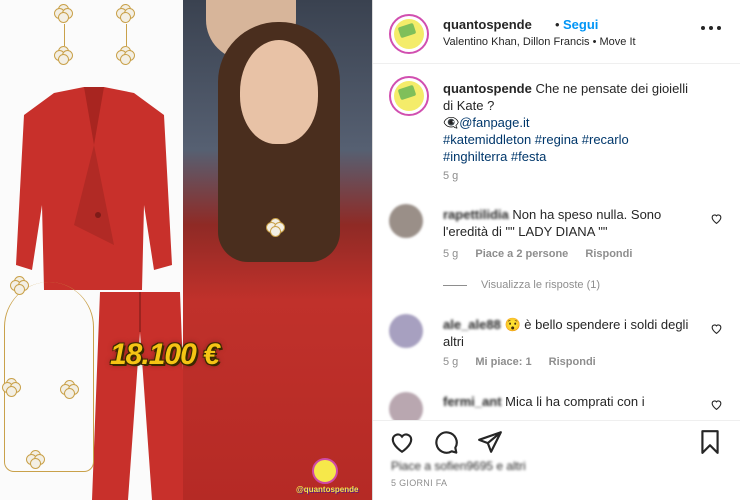  Describe the element at coordinates (494, 122) in the screenshot. I see `source-link: @fanpage.it` at that location.